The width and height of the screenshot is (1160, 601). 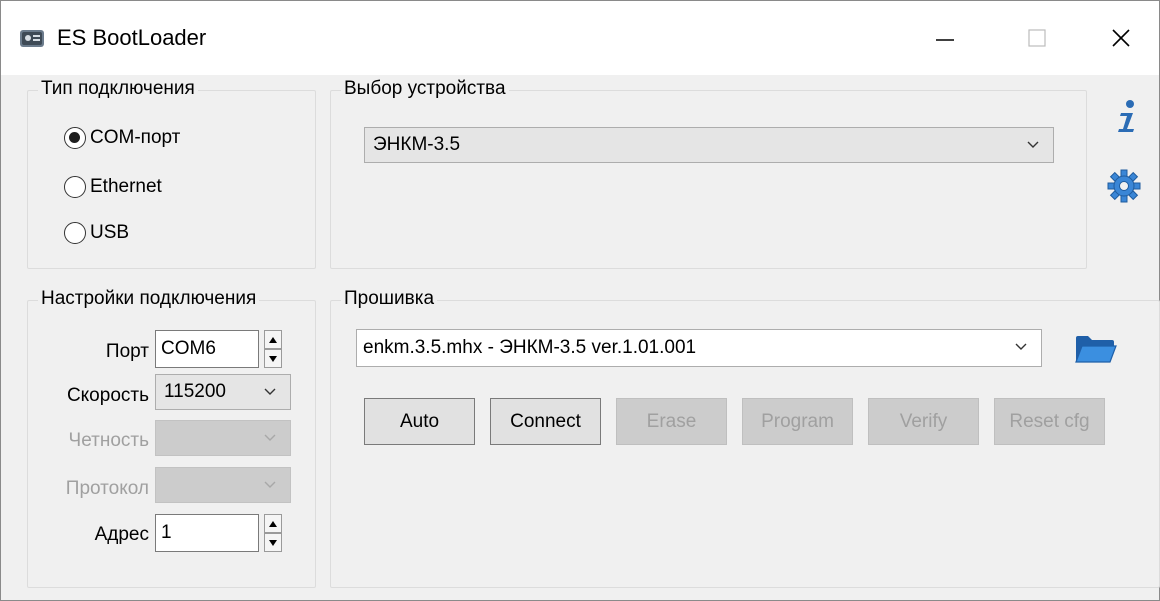 I want to click on speed-dropdown: 115200, so click(x=223, y=392).